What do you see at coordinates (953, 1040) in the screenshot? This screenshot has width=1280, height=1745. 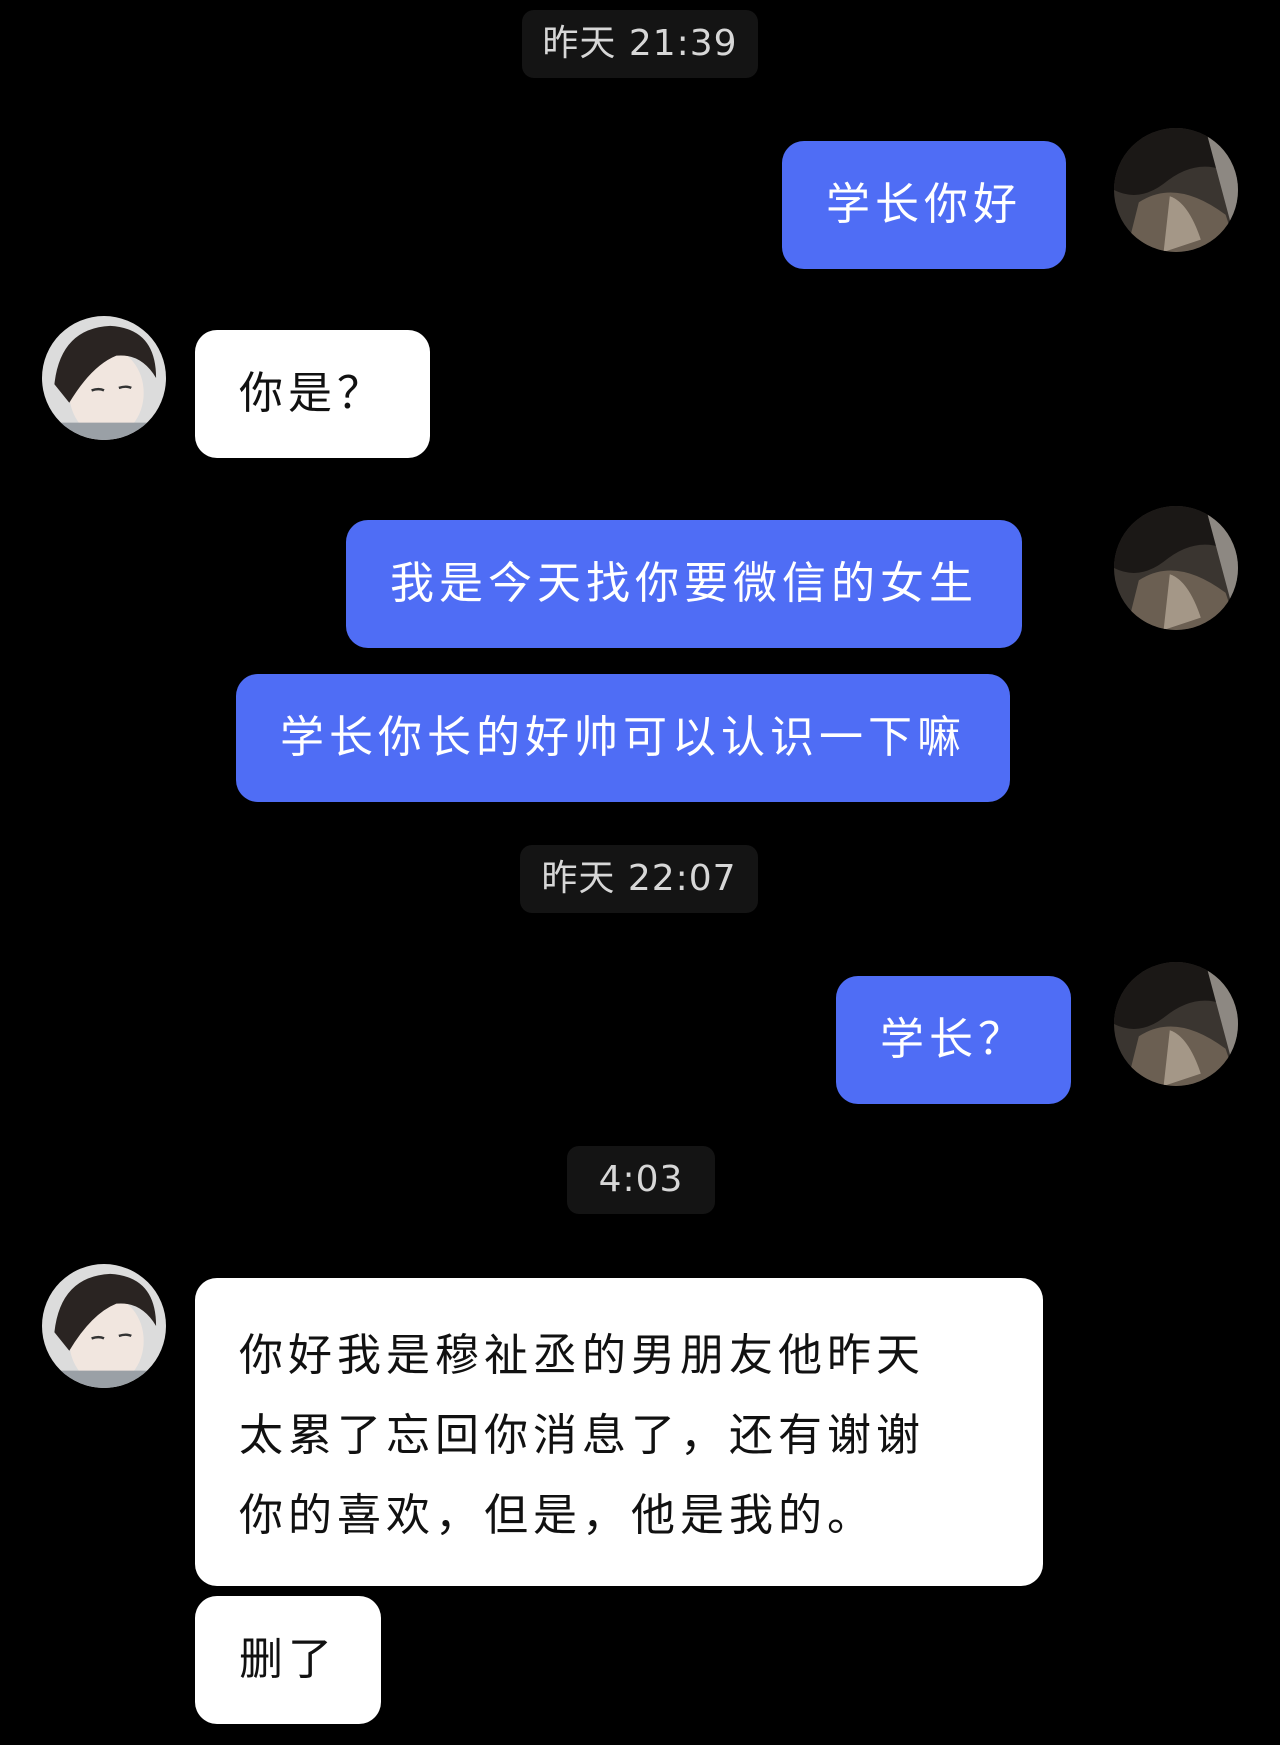 I see `outgoing-message: 学长？` at bounding box center [953, 1040].